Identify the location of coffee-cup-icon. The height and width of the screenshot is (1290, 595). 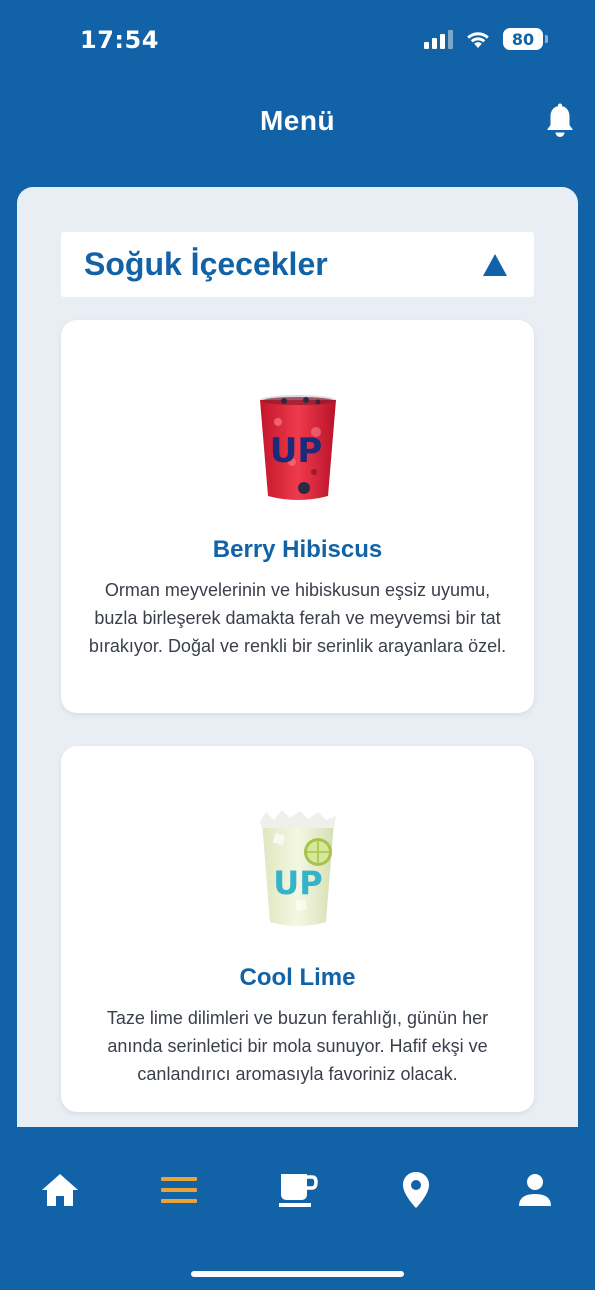
(298, 1190).